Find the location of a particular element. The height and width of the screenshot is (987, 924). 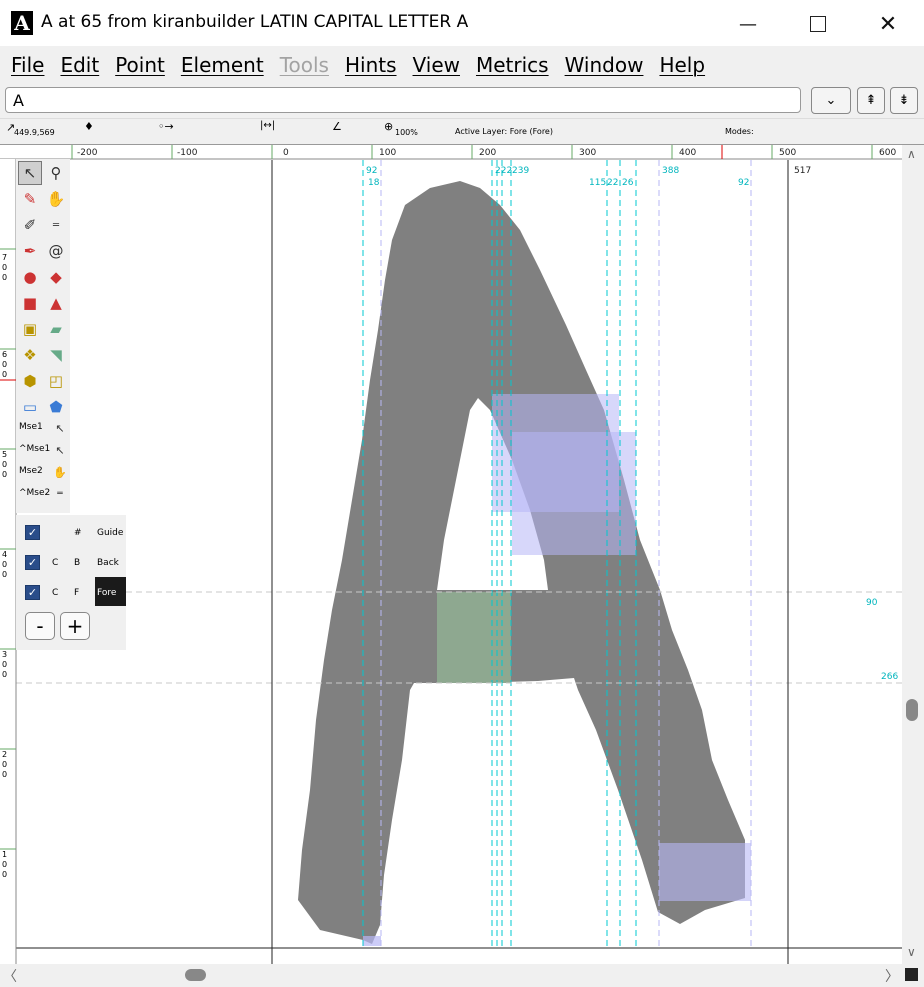

pencil-icon: ✎ is located at coordinates (30, 199).